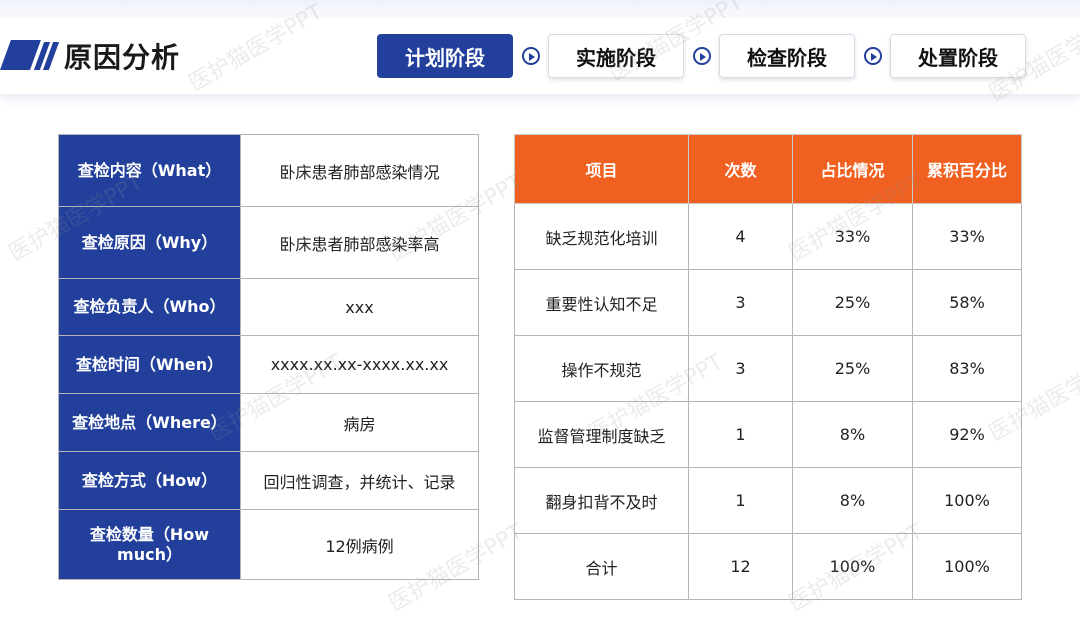 This screenshot has height=617, width=1080. Describe the element at coordinates (601, 169) in the screenshot. I see `column-header: 项目` at that location.